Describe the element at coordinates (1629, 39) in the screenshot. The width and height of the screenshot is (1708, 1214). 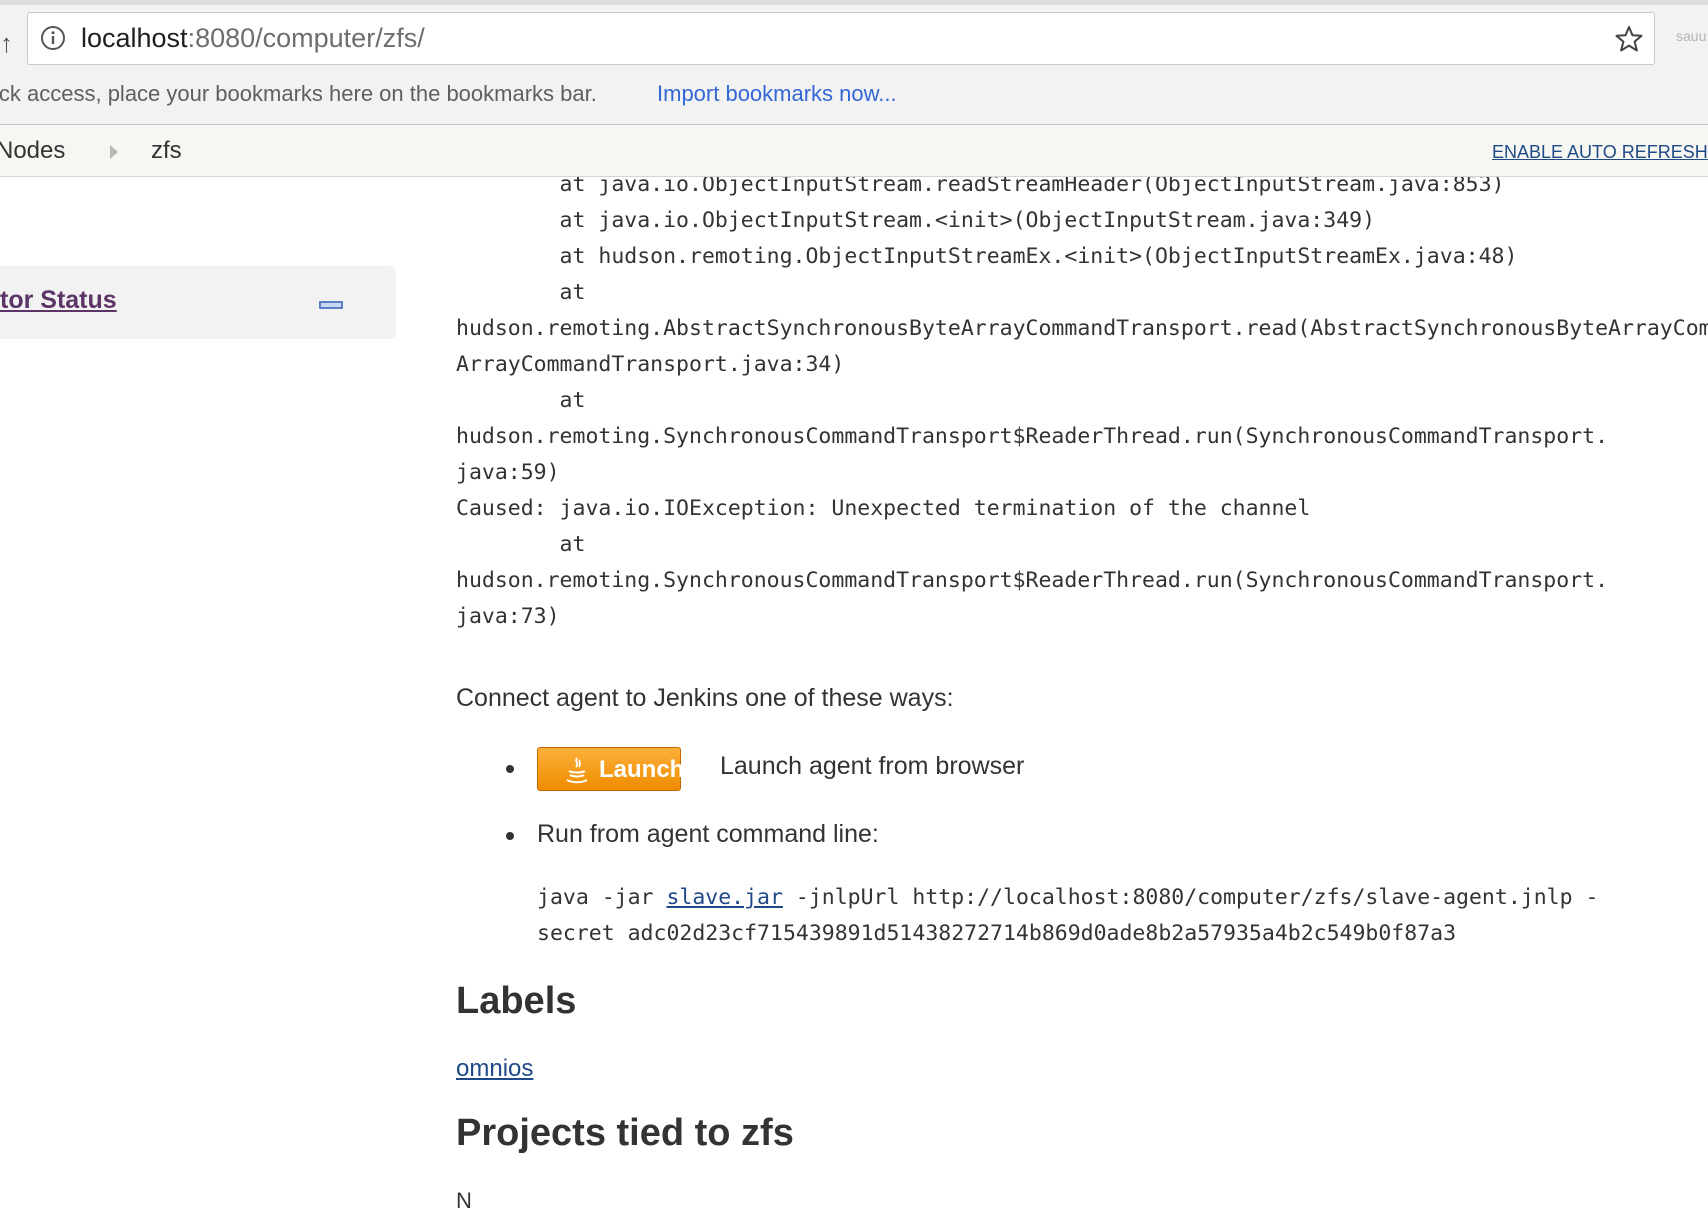
I see `bookmark-star-icon` at that location.